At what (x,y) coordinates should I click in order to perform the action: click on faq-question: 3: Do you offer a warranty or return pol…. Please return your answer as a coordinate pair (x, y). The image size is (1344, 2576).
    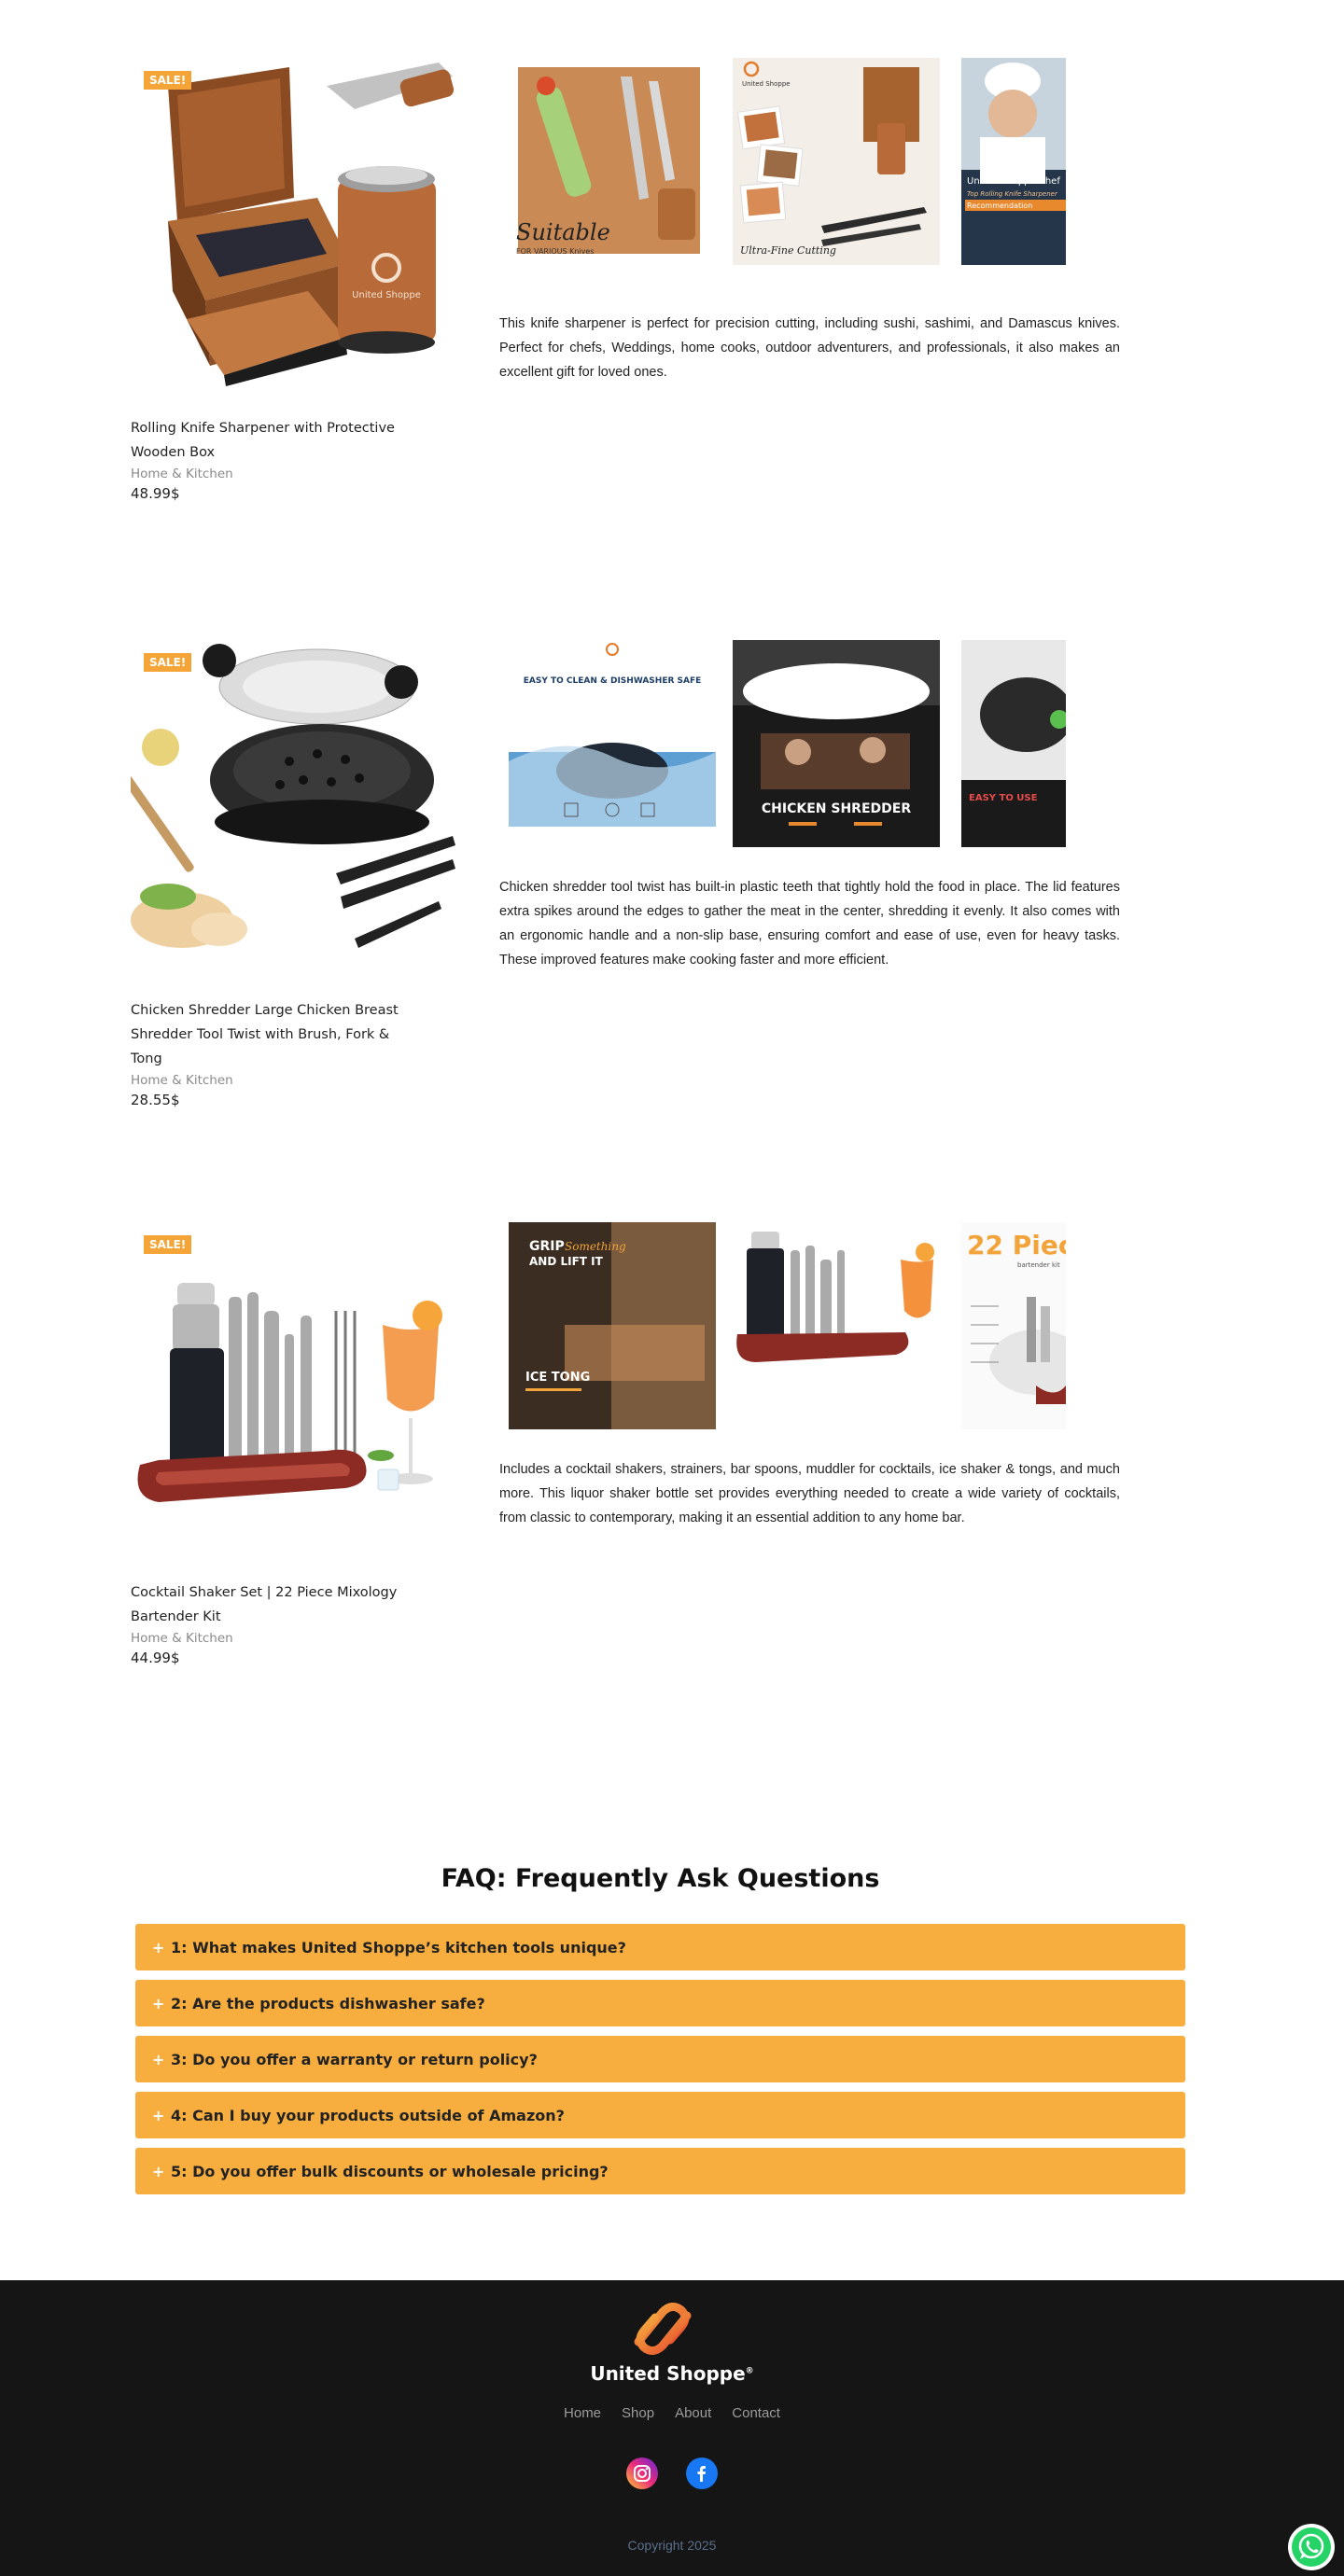
    Looking at the image, I should click on (354, 2059).